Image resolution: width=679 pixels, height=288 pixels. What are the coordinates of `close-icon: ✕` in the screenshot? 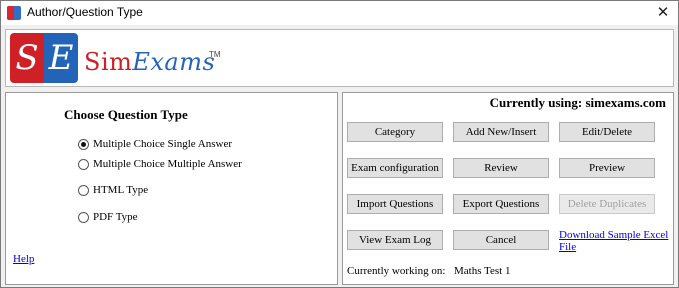 It's located at (663, 12).